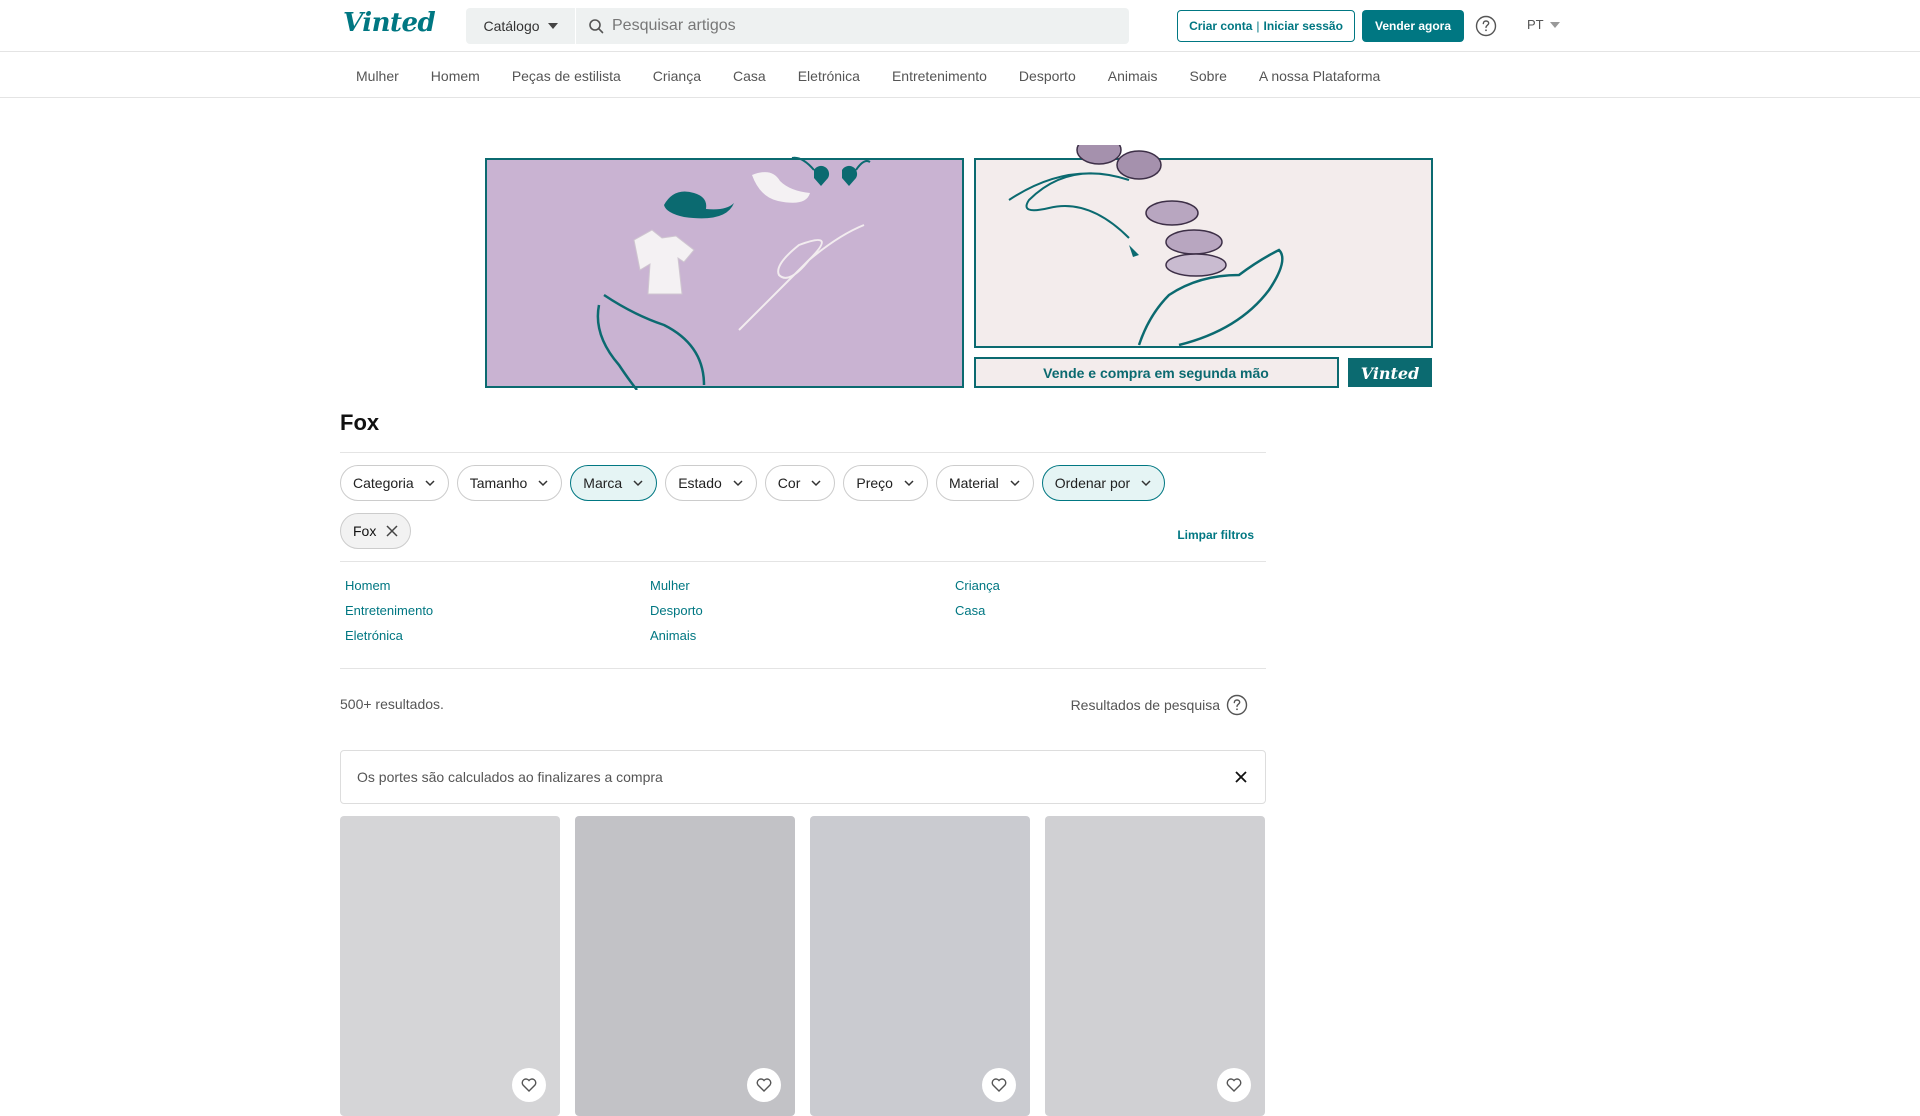 The height and width of the screenshot is (1116, 1920). I want to click on filter-material: Material, so click(984, 483).